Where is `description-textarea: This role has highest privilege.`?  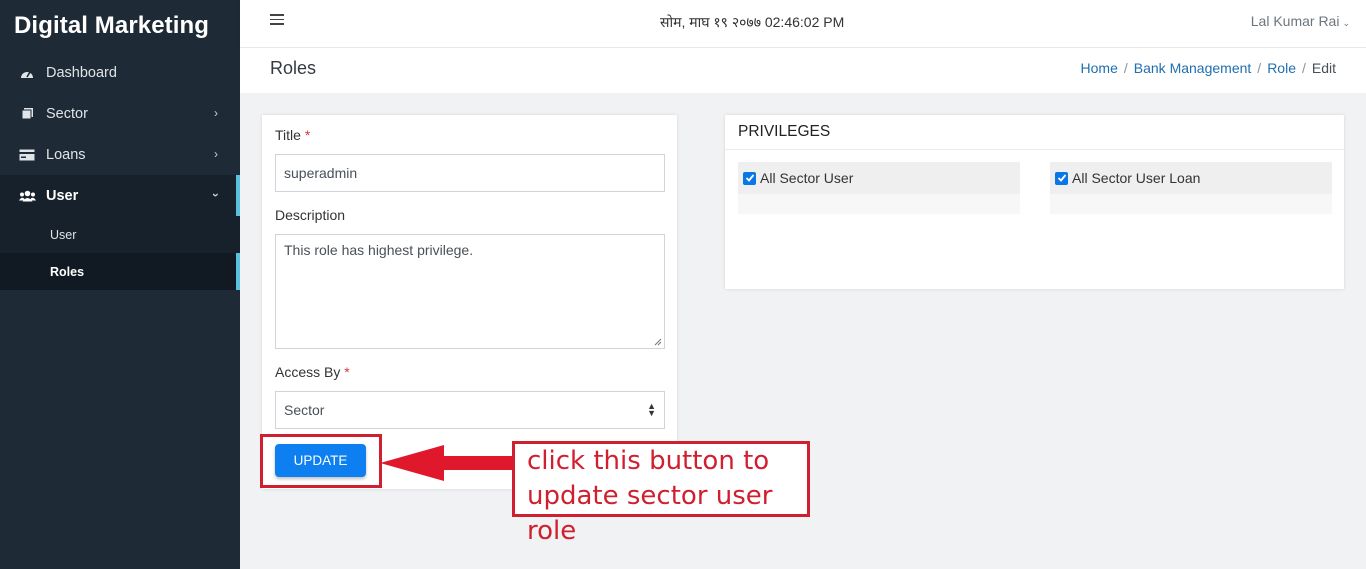 description-textarea: This role has highest privilege. is located at coordinates (470, 291).